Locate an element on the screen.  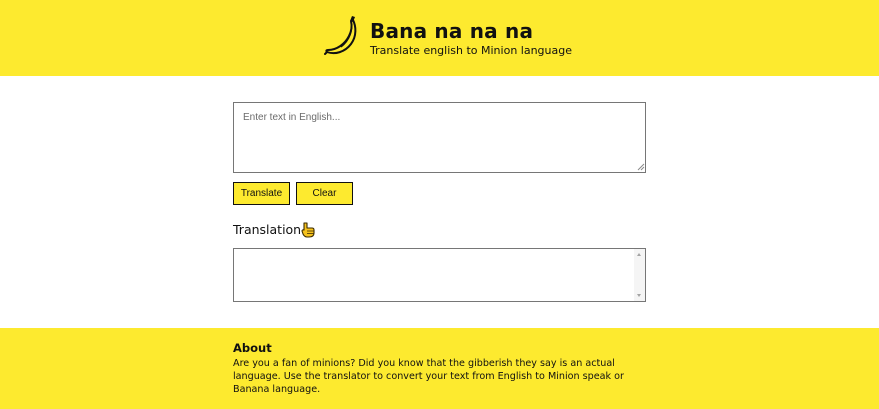
app-subtitle: Translate english to Minion language is located at coordinates (471, 50).